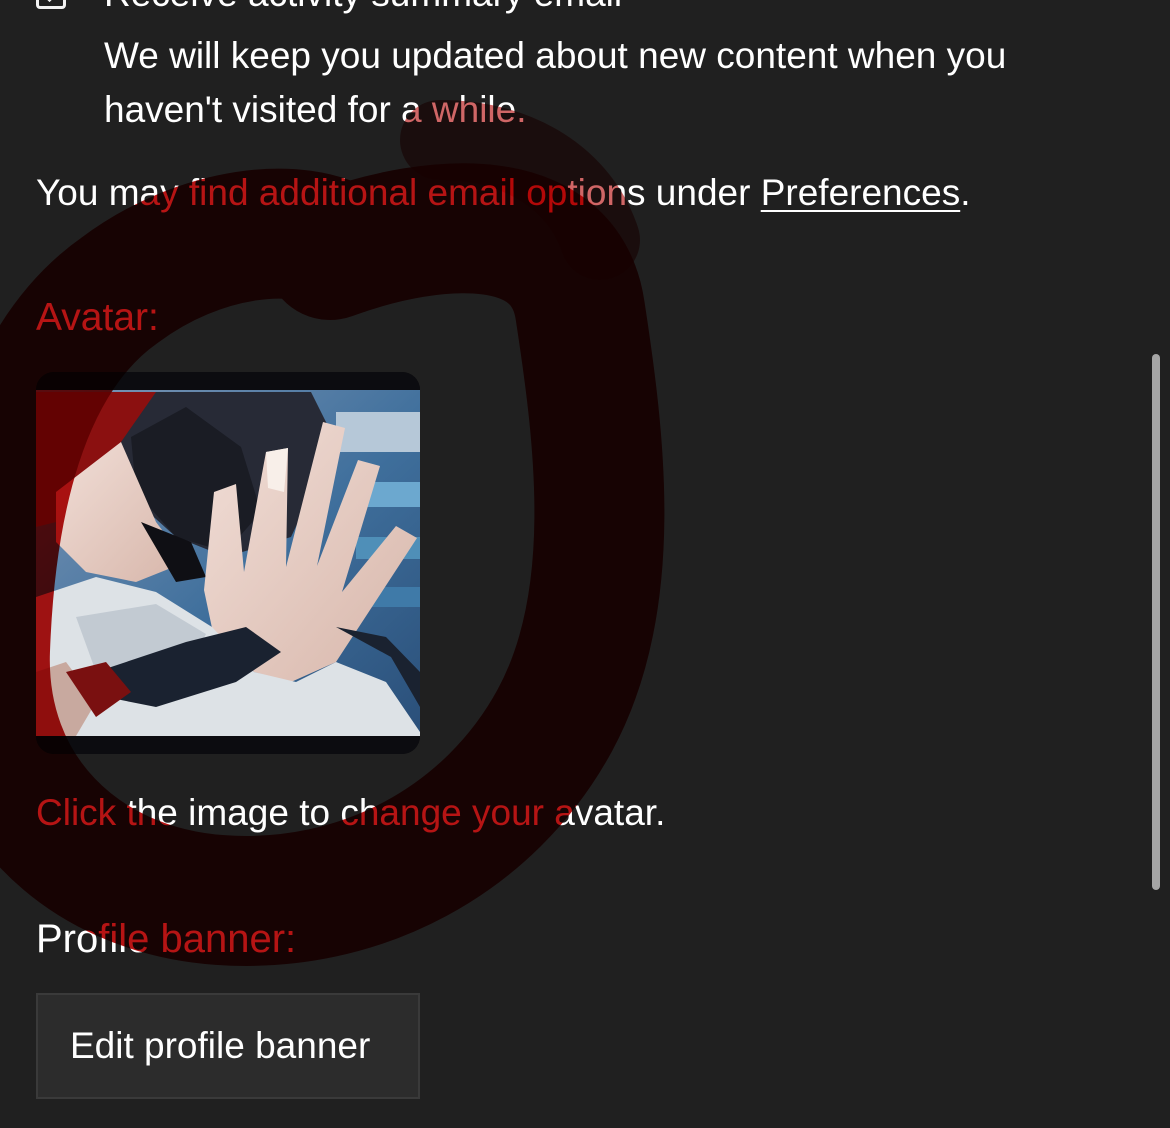 The height and width of the screenshot is (1128, 1170). I want to click on preferences-link: Preferences, so click(861, 192).